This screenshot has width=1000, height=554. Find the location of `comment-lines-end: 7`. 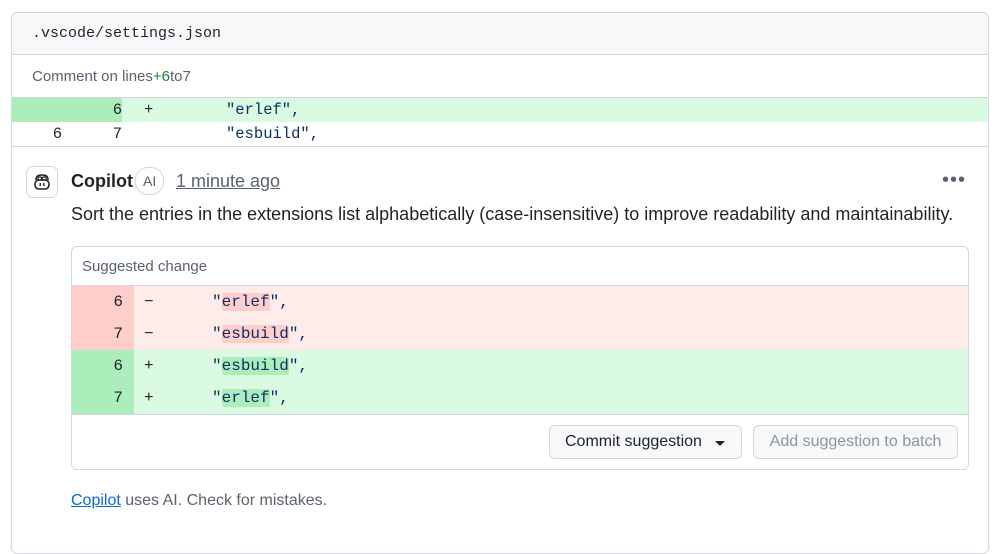

comment-lines-end: 7 is located at coordinates (186, 76).